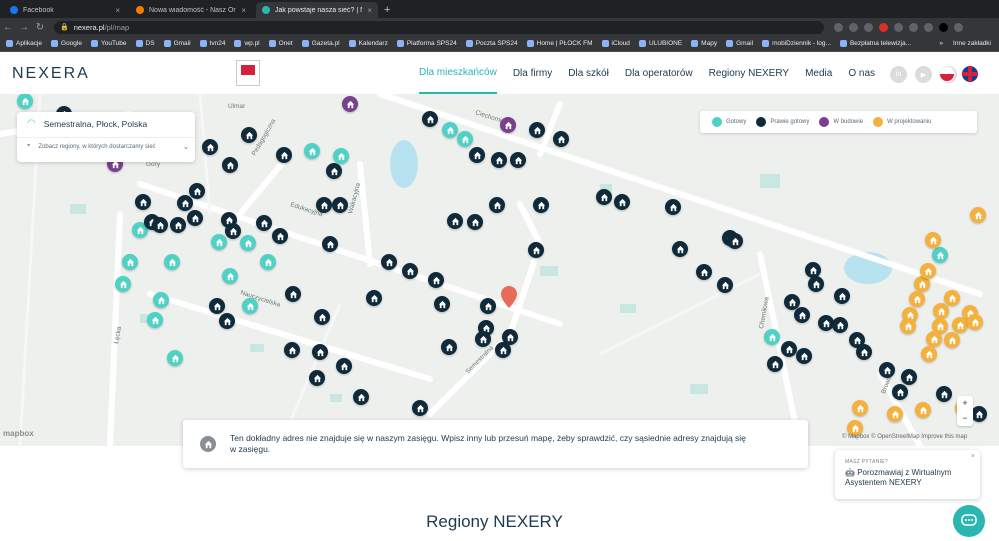 The width and height of the screenshot is (999, 541). What do you see at coordinates (368, 43) in the screenshot?
I see `bookmark-item: Kalendarz` at bounding box center [368, 43].